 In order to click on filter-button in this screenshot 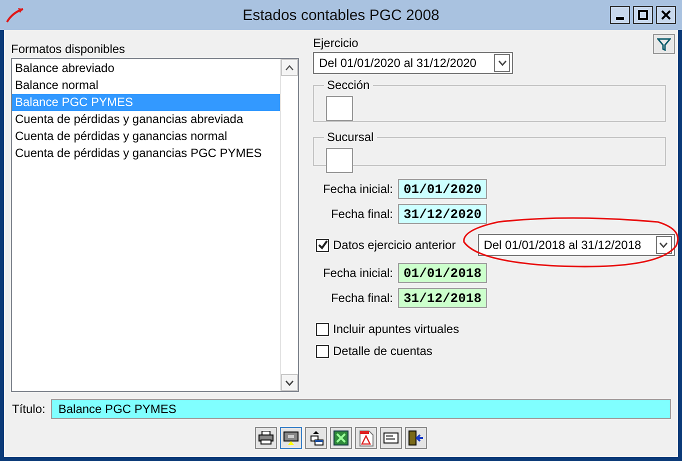, I will do `click(663, 44)`.